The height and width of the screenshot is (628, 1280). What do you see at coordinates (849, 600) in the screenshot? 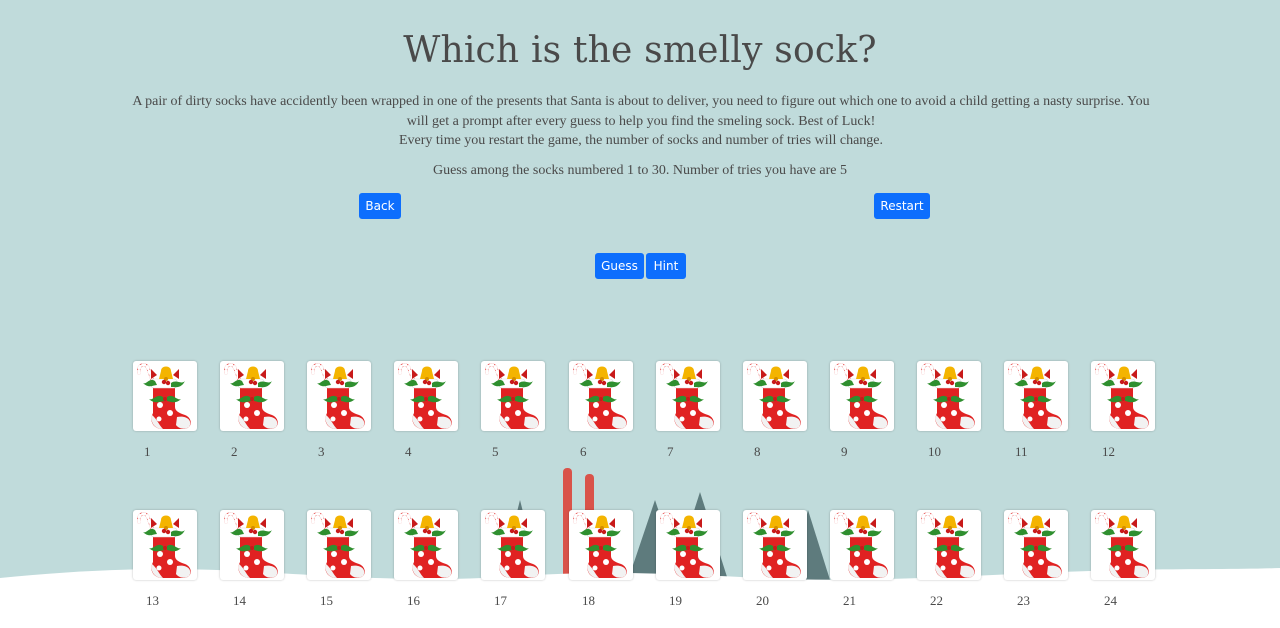
I see `sock-number-label: 21` at bounding box center [849, 600].